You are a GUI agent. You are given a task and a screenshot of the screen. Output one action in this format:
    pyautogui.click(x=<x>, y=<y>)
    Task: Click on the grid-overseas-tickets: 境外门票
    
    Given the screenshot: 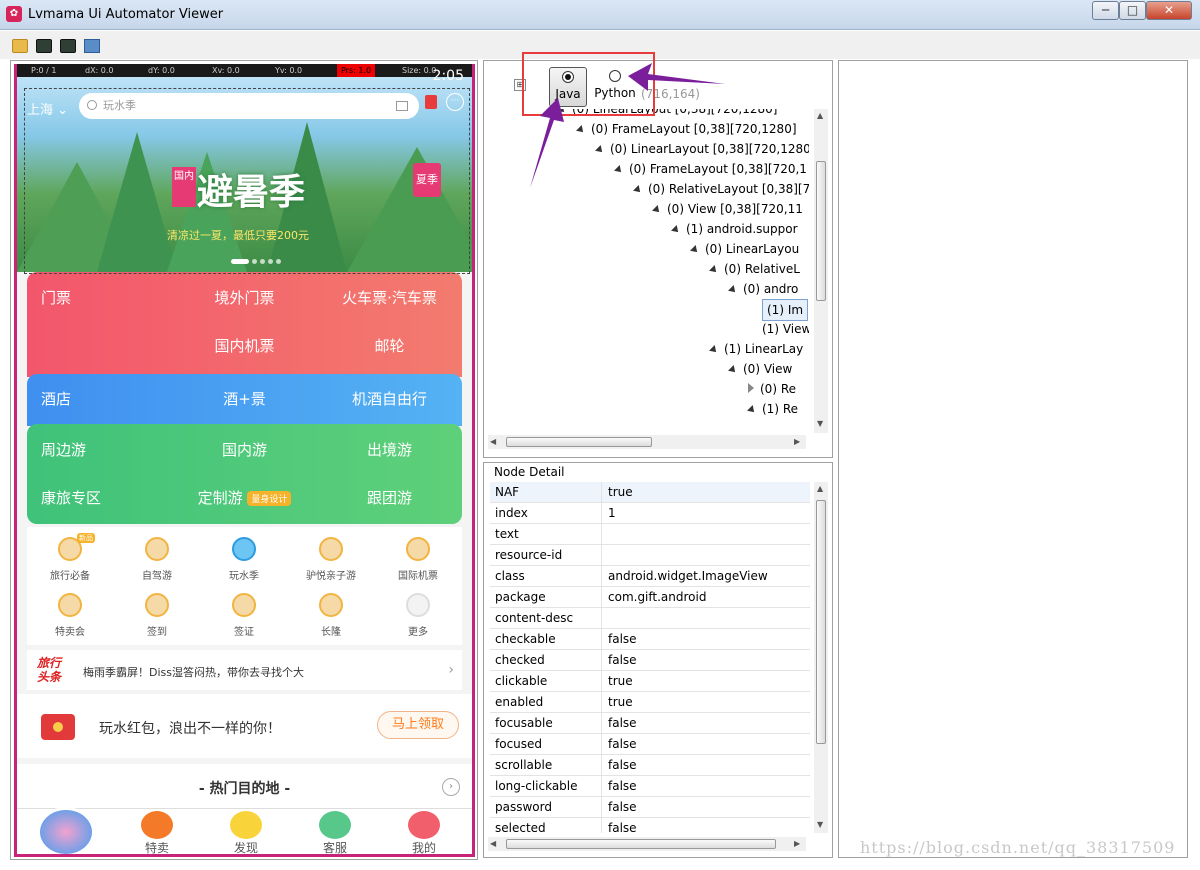 What is the action you would take?
    pyautogui.click(x=244, y=297)
    